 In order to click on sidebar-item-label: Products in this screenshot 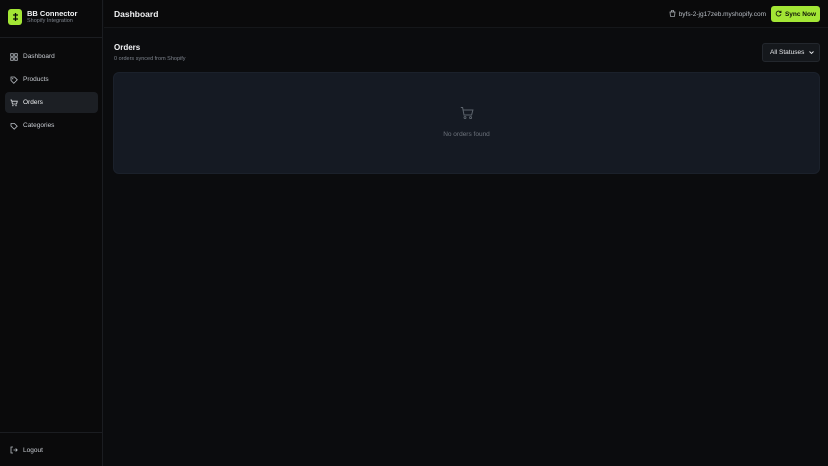, I will do `click(36, 79)`.